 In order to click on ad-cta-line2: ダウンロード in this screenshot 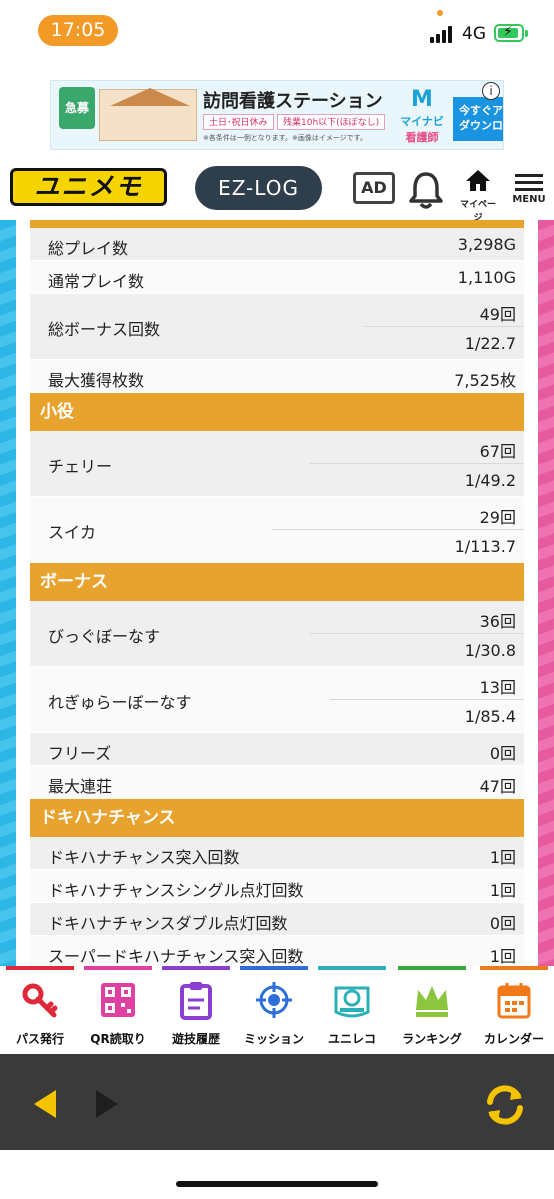, I will do `click(481, 125)`.